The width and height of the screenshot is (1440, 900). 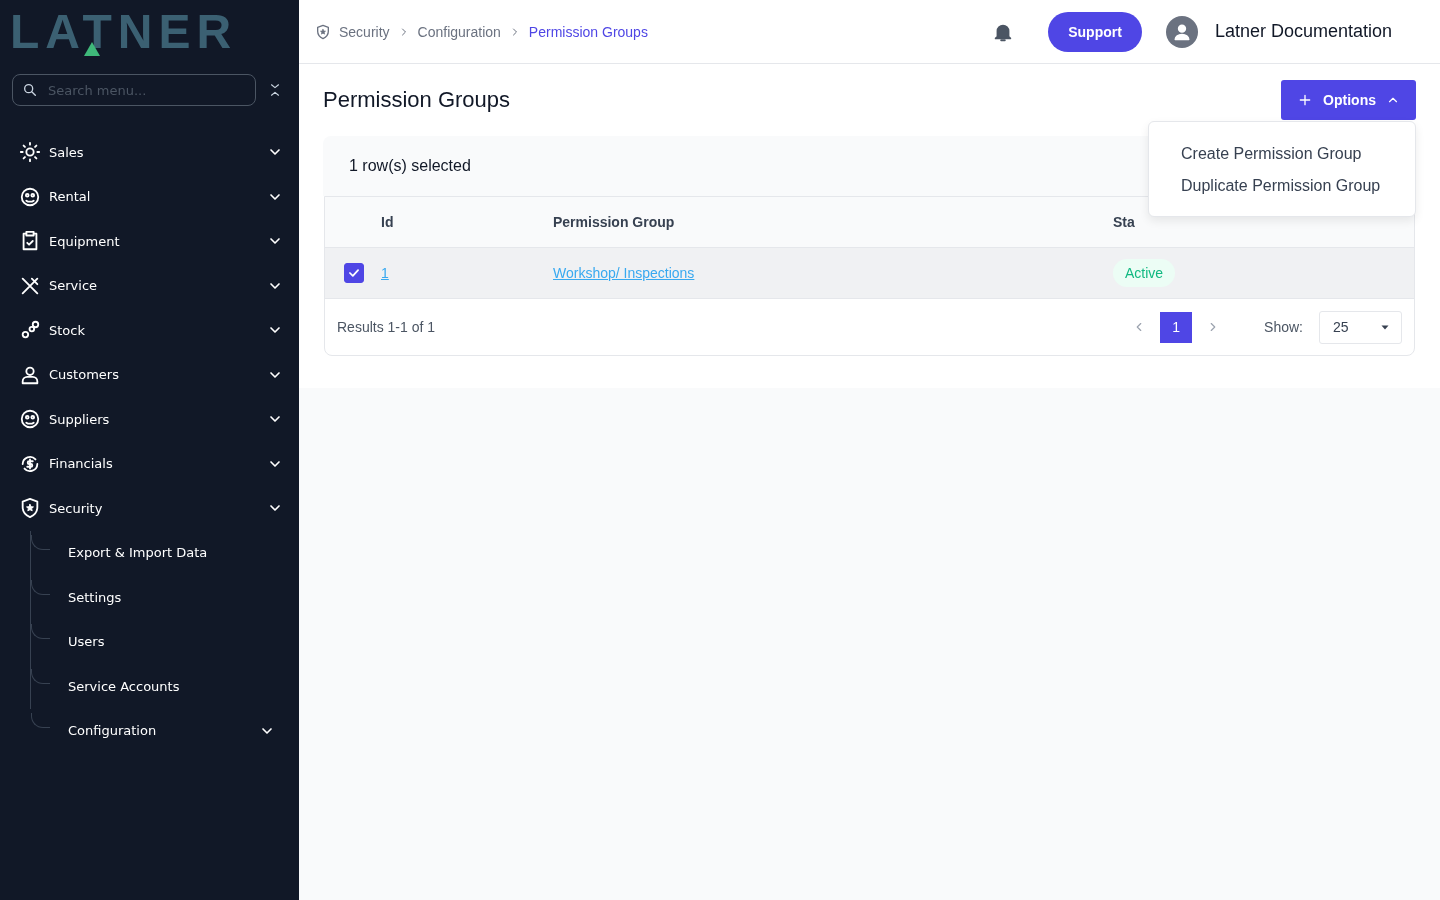 I want to click on sidebar-item: Sales, so click(x=149, y=152).